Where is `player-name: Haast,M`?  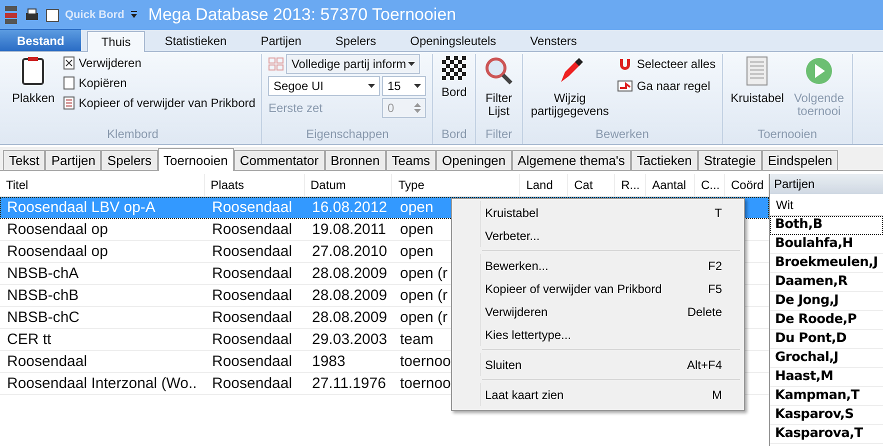
player-name: Haast,M is located at coordinates (826, 377).